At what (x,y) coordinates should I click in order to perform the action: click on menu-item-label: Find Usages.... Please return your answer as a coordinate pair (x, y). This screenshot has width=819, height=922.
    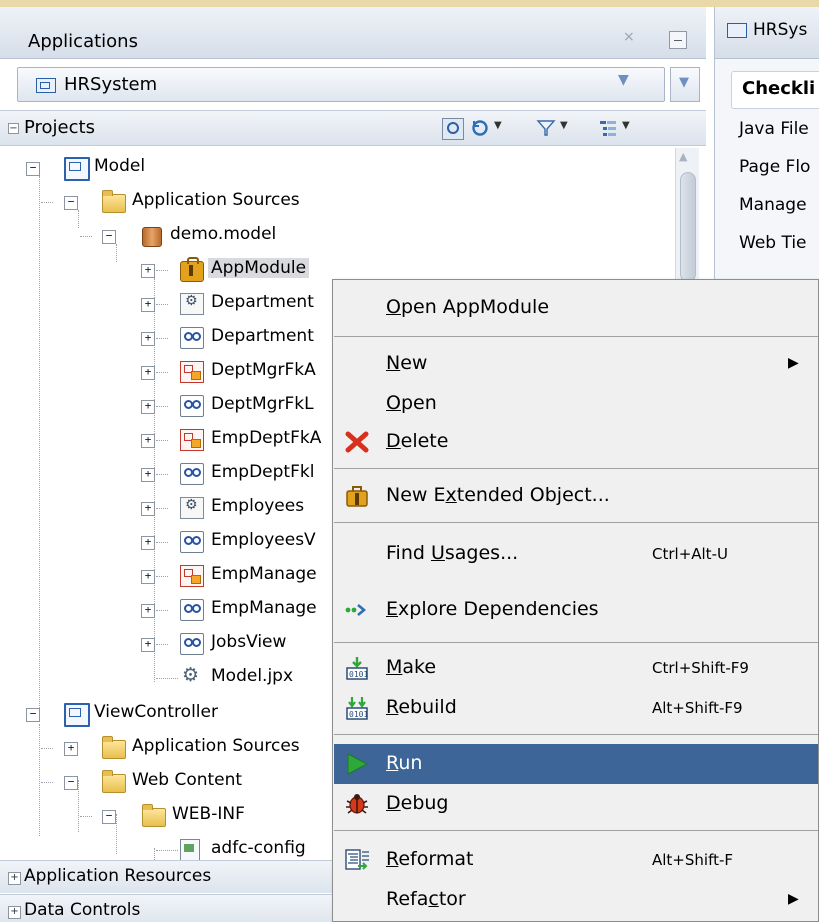
    Looking at the image, I should click on (452, 553).